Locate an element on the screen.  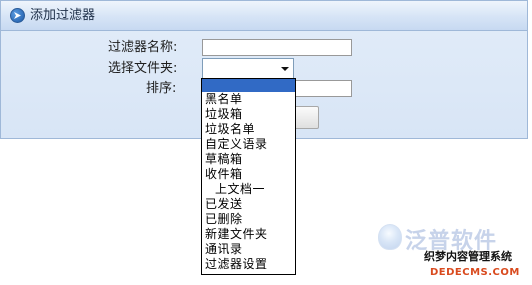
dropdown-option-contacts: 通讯录 is located at coordinates (248, 249).